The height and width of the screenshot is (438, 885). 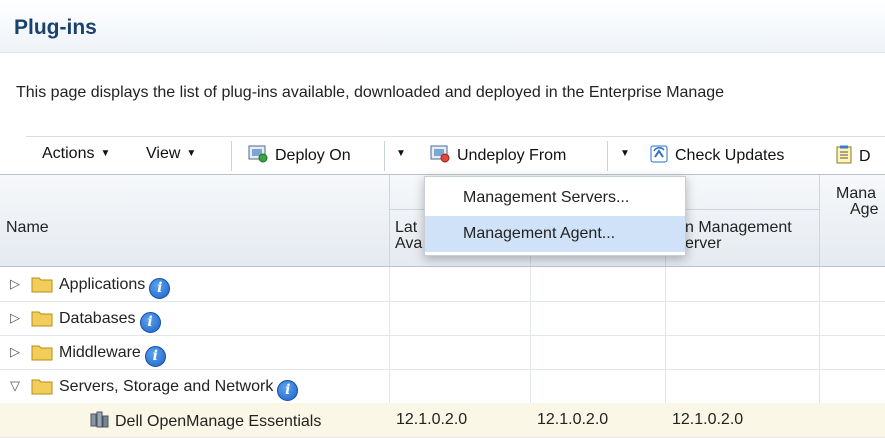 What do you see at coordinates (68, 153) in the screenshot?
I see `actions-label: Actions` at bounding box center [68, 153].